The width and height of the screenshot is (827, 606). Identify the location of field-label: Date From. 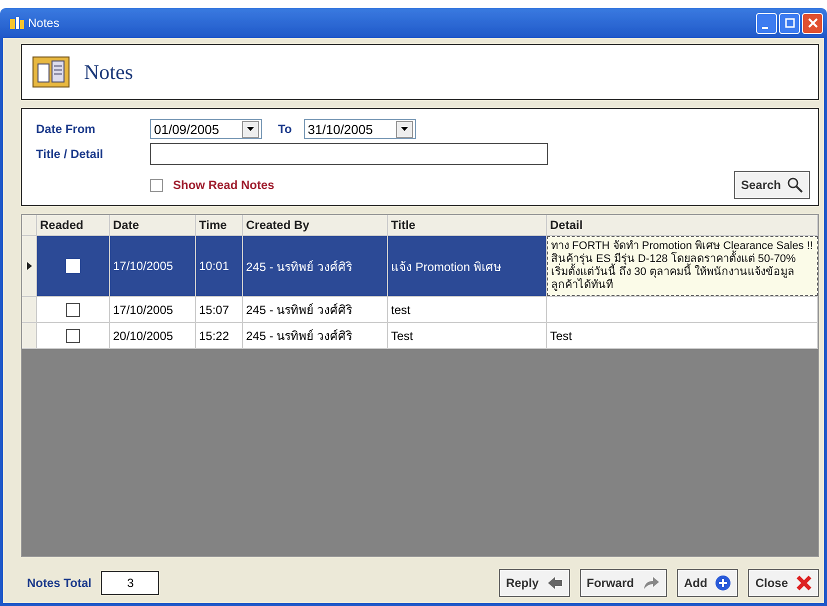
(66, 129).